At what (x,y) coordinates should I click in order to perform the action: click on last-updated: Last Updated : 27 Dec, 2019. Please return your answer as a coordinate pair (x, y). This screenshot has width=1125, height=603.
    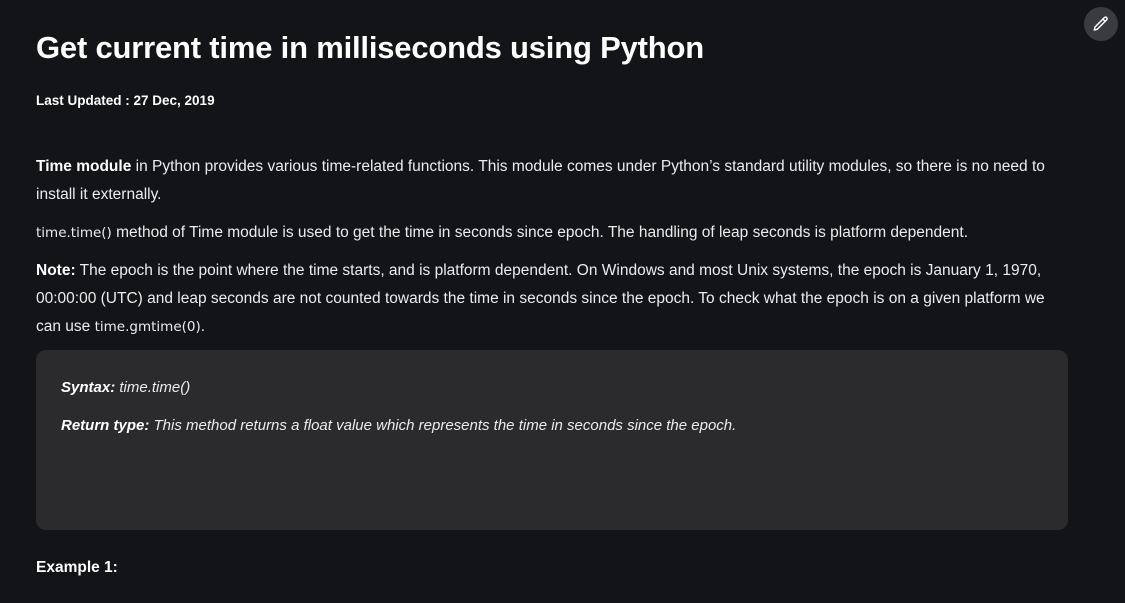
    Looking at the image, I should click on (125, 100).